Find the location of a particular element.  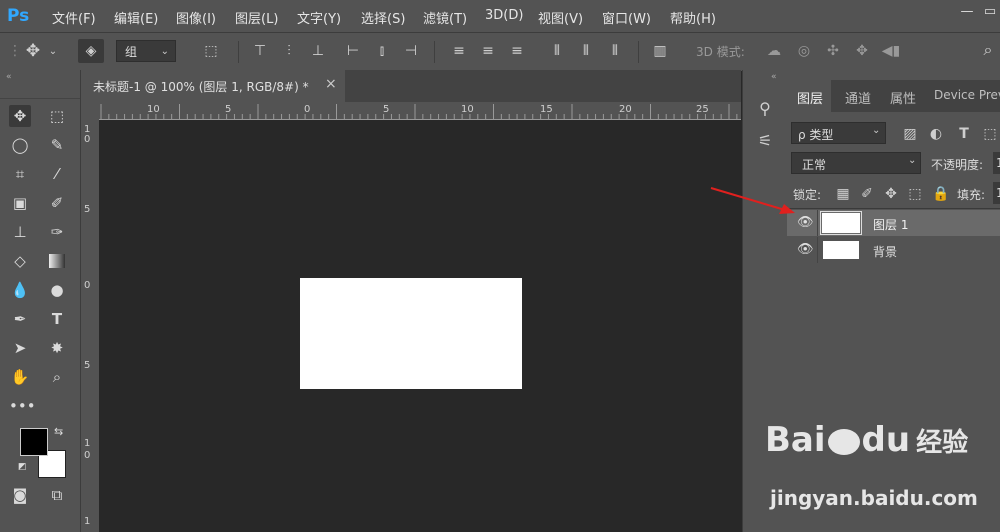

history-brush-tool-icon: ✑ is located at coordinates (57, 232).